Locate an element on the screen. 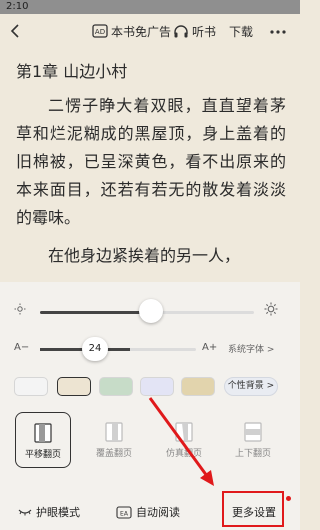 The image size is (320, 530). eye-mode-button: 护眼模式 is located at coordinates (49, 512).